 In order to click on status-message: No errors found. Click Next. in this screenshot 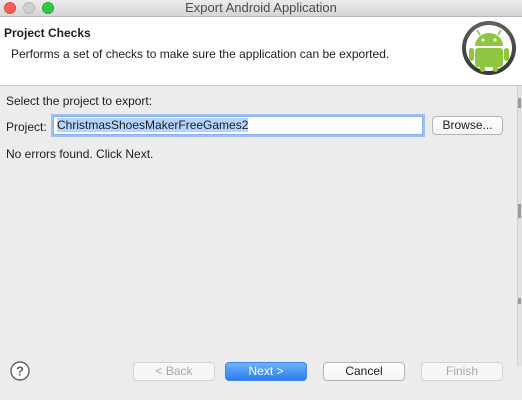, I will do `click(80, 154)`.